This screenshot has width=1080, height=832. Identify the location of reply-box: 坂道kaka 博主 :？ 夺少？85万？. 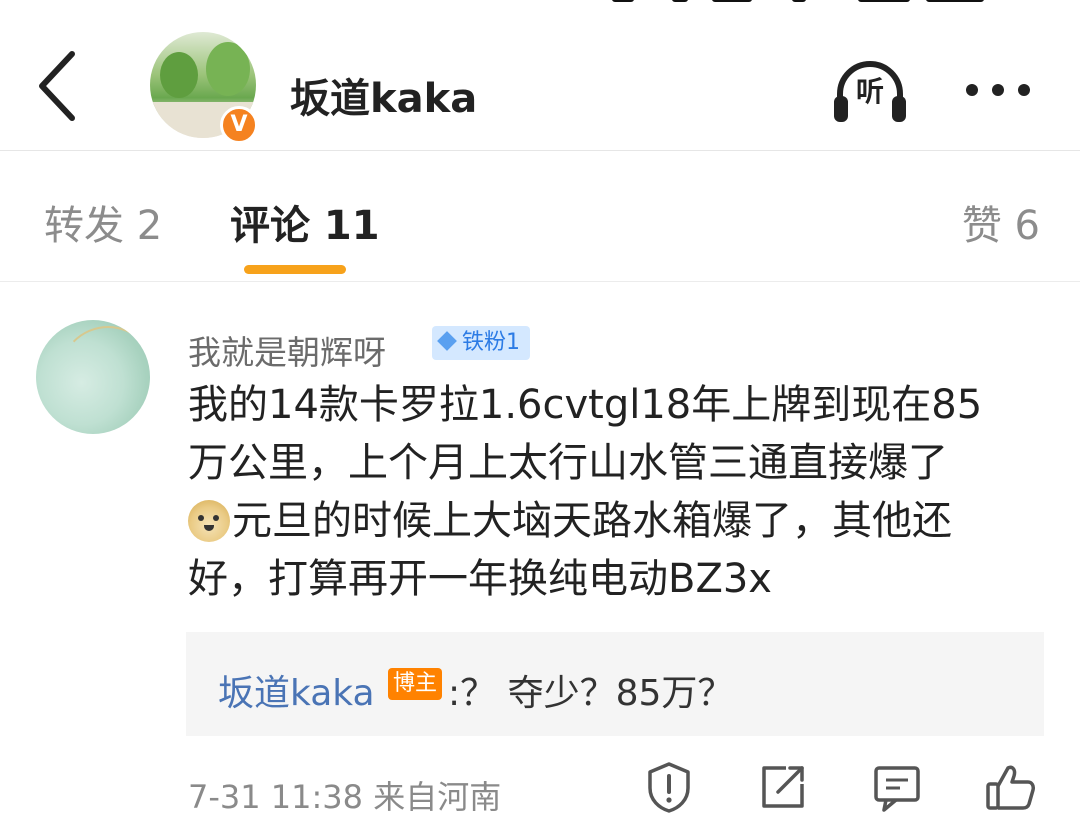
(615, 684).